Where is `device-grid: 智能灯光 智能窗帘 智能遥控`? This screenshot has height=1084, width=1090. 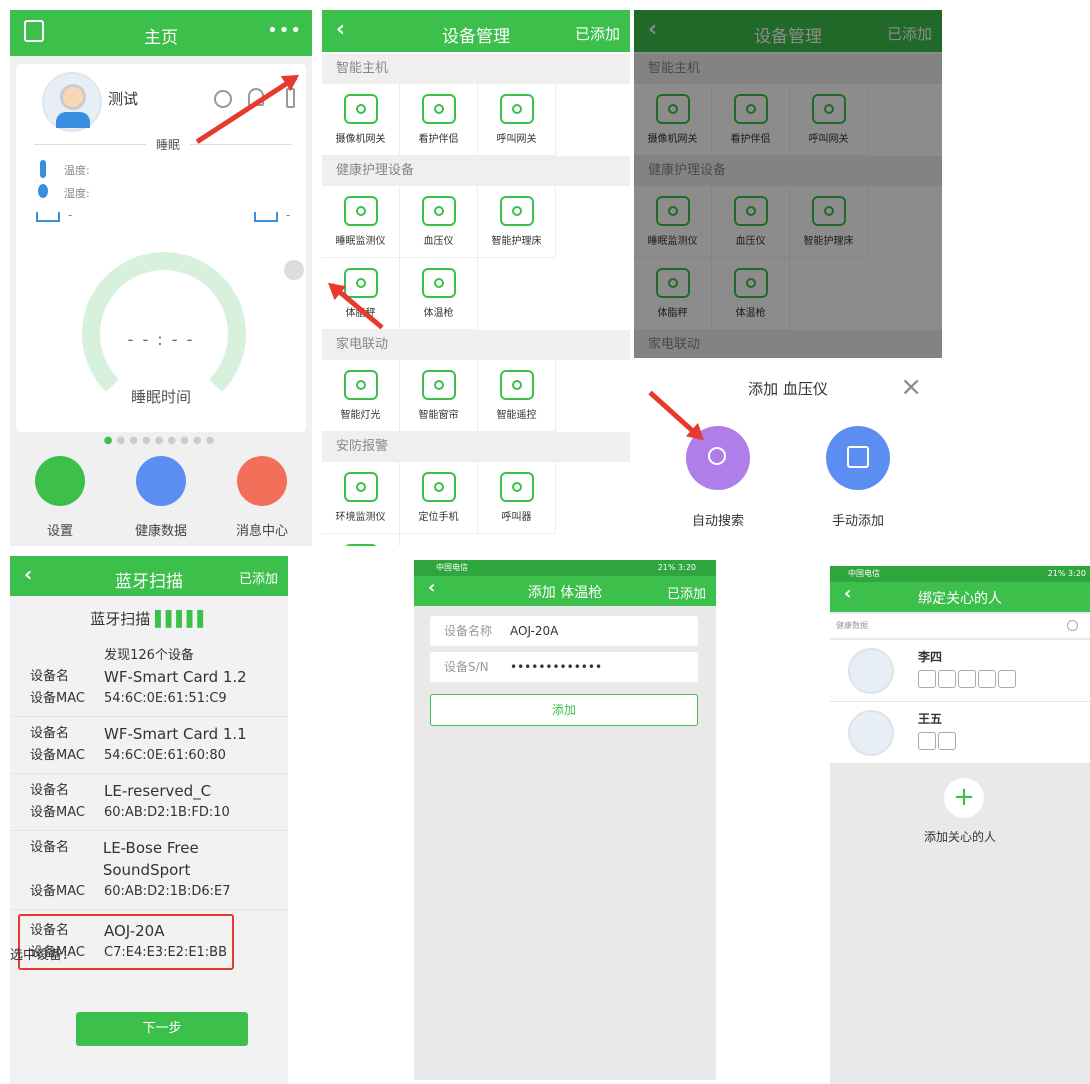
device-grid: 智能灯光 智能窗帘 智能遥控 is located at coordinates (476, 396).